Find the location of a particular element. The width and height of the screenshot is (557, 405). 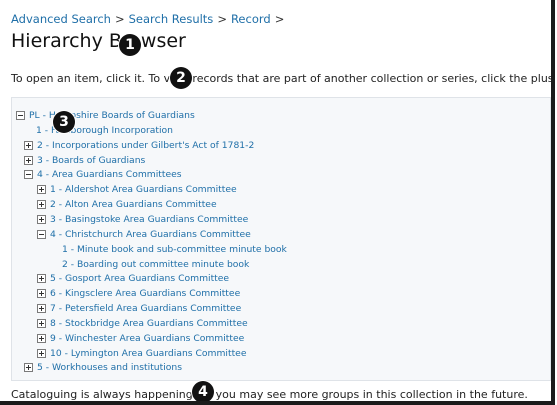

tree-item-link: 3 - Basingstoke Area Guardians Committee is located at coordinates (149, 219).